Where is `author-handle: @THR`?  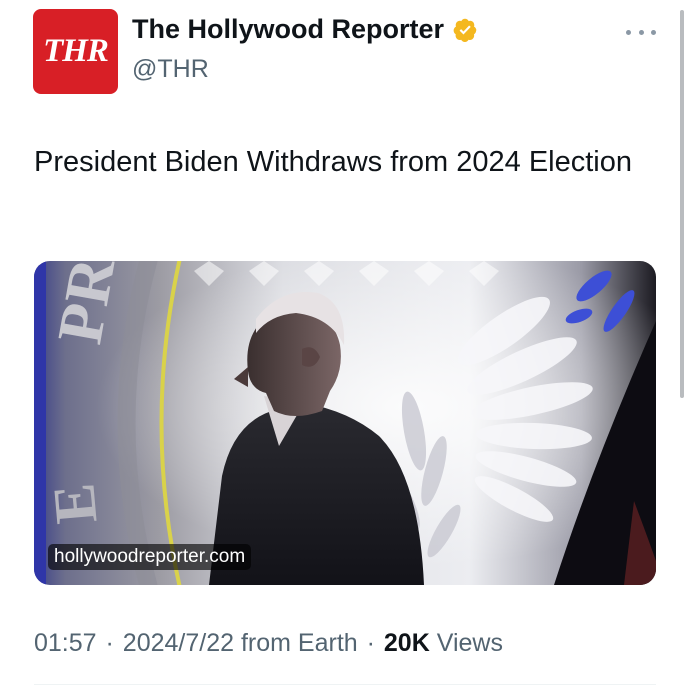
author-handle: @THR is located at coordinates (170, 69).